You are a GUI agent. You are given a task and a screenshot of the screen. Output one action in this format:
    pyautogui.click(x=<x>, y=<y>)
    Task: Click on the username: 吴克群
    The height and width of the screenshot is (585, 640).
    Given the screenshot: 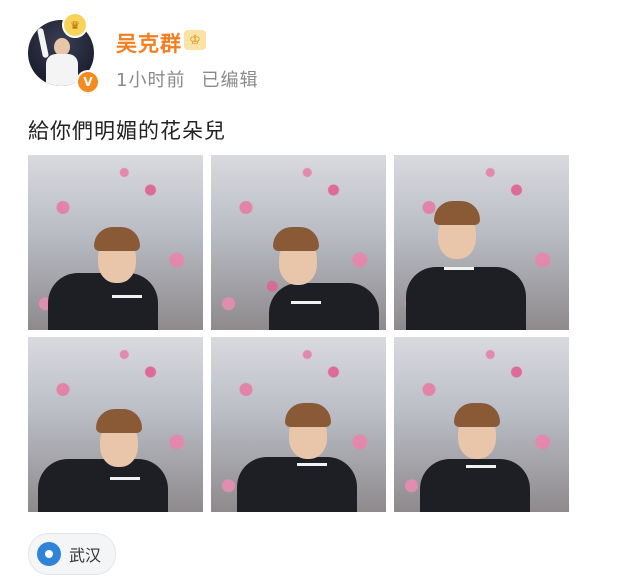 What is the action you would take?
    pyautogui.click(x=149, y=43)
    